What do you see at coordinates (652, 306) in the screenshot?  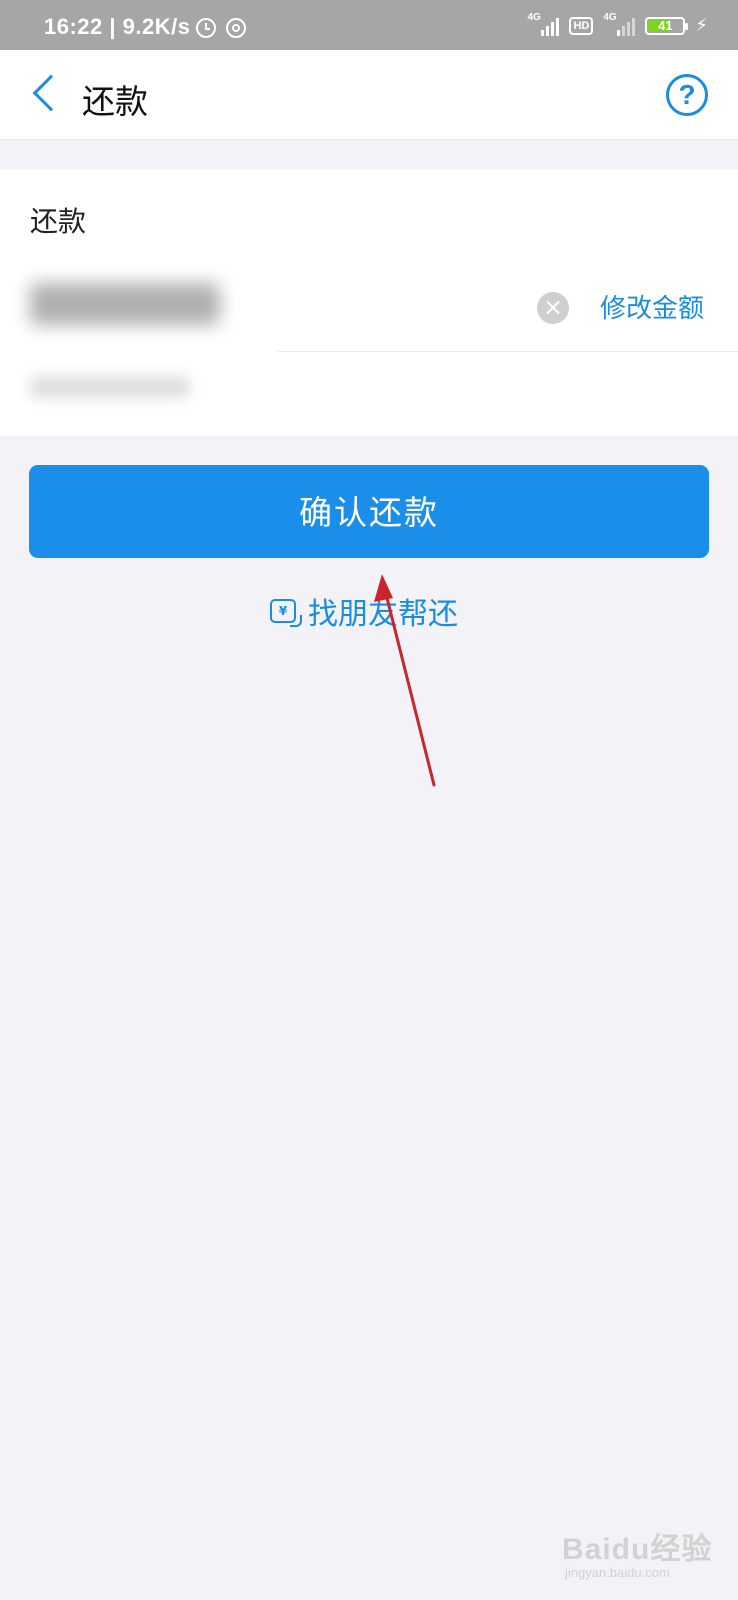 I see `edit-amount-link: 修改金额` at bounding box center [652, 306].